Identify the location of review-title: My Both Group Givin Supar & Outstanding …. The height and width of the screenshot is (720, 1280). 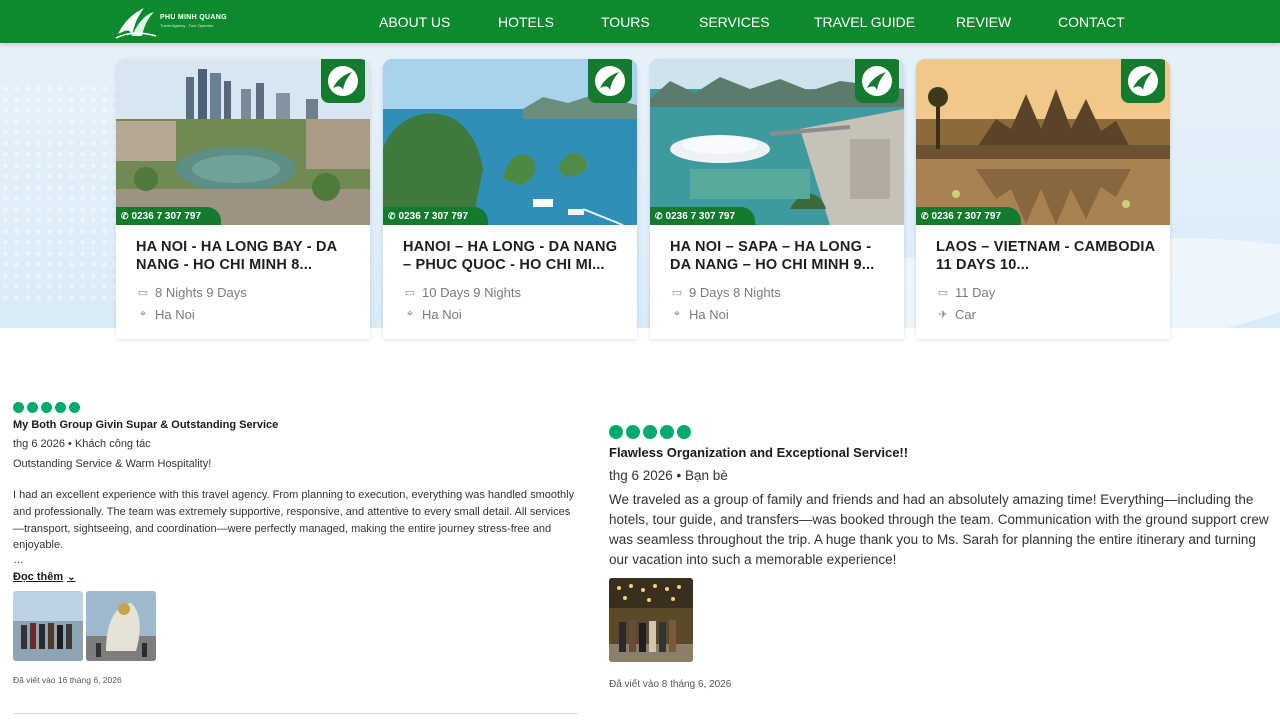
(295, 425).